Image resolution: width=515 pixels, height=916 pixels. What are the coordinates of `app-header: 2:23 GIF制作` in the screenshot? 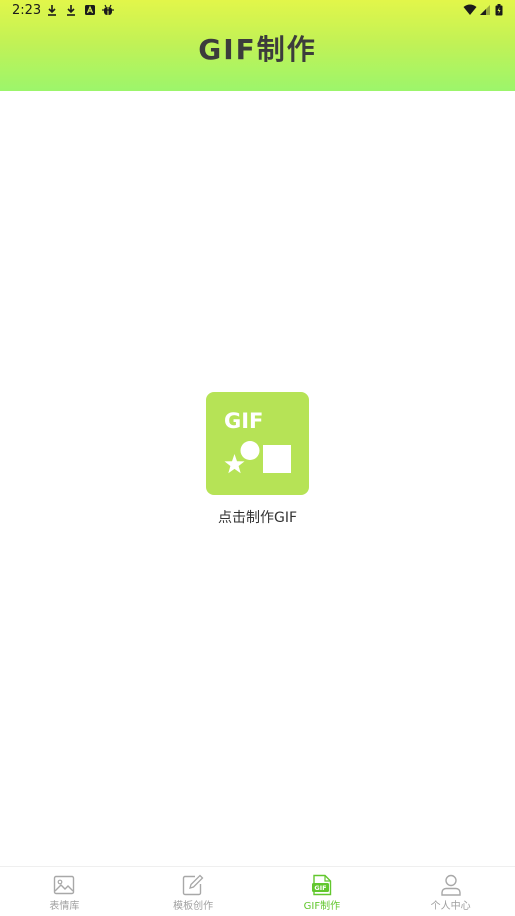 It's located at (257, 45).